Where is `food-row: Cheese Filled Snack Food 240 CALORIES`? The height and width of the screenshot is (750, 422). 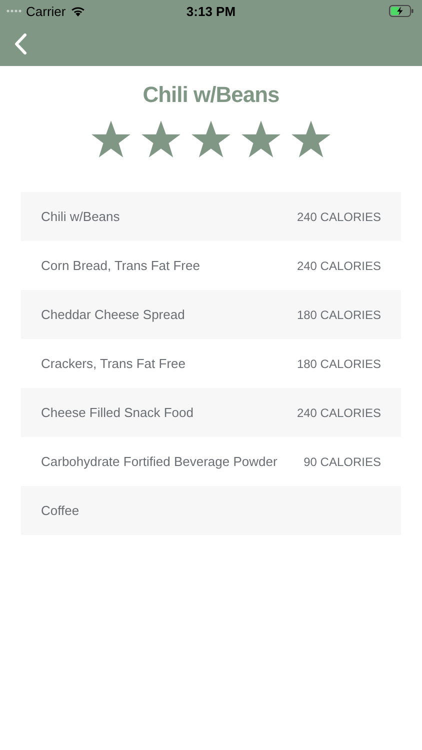
food-row: Cheese Filled Snack Food 240 CALORIES is located at coordinates (211, 412).